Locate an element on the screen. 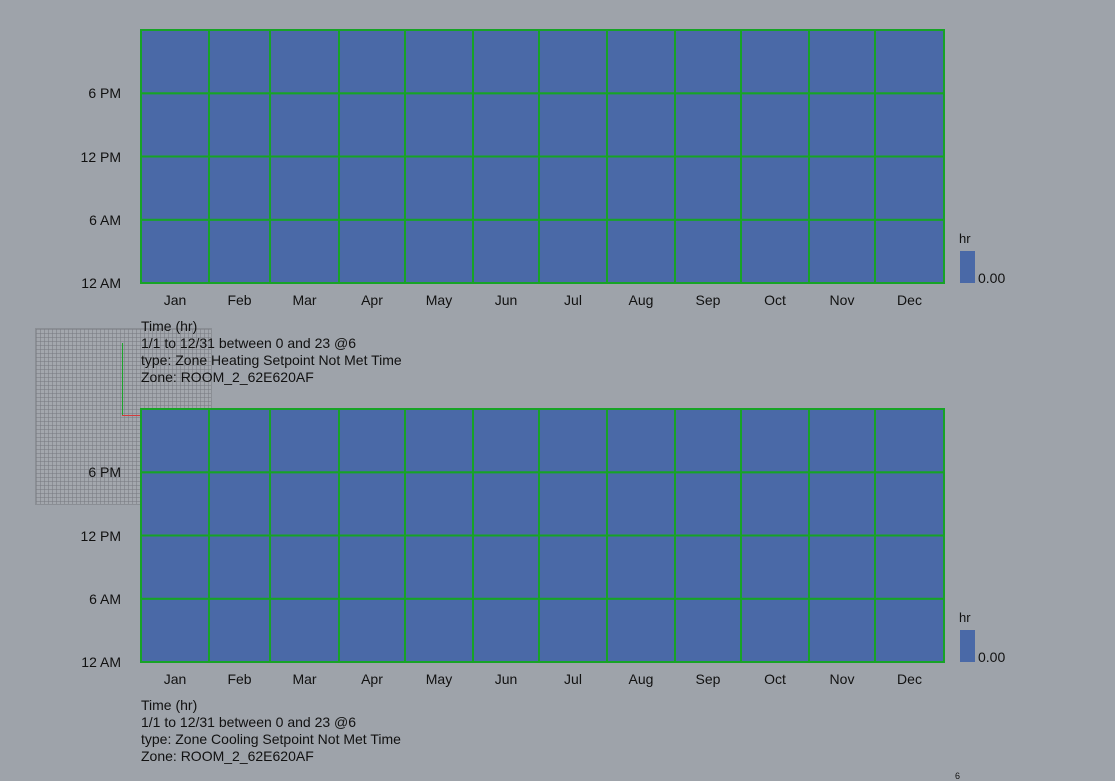 Image resolution: width=1115 pixels, height=781 pixels. y-tick-label: 12 AM is located at coordinates (101, 283).